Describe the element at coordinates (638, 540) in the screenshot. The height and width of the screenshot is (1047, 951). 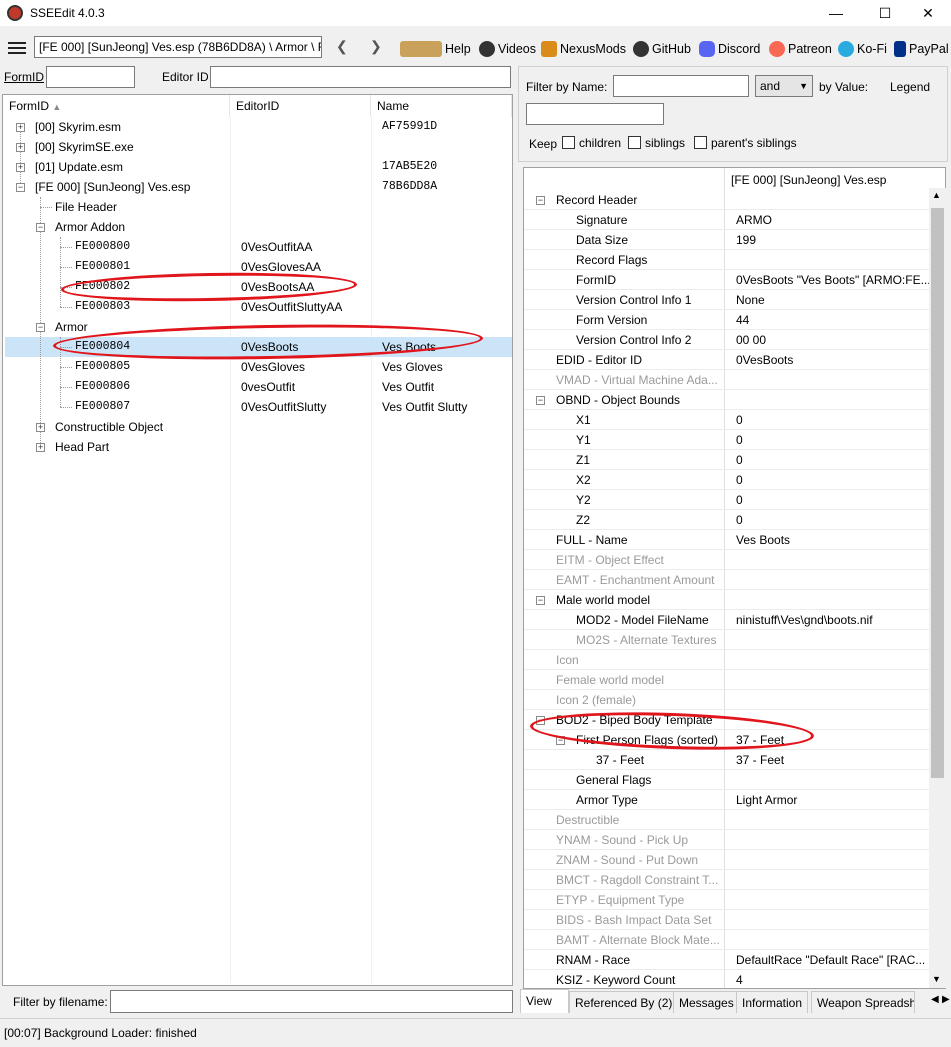
I see `record-field-label: FULL - Name` at that location.